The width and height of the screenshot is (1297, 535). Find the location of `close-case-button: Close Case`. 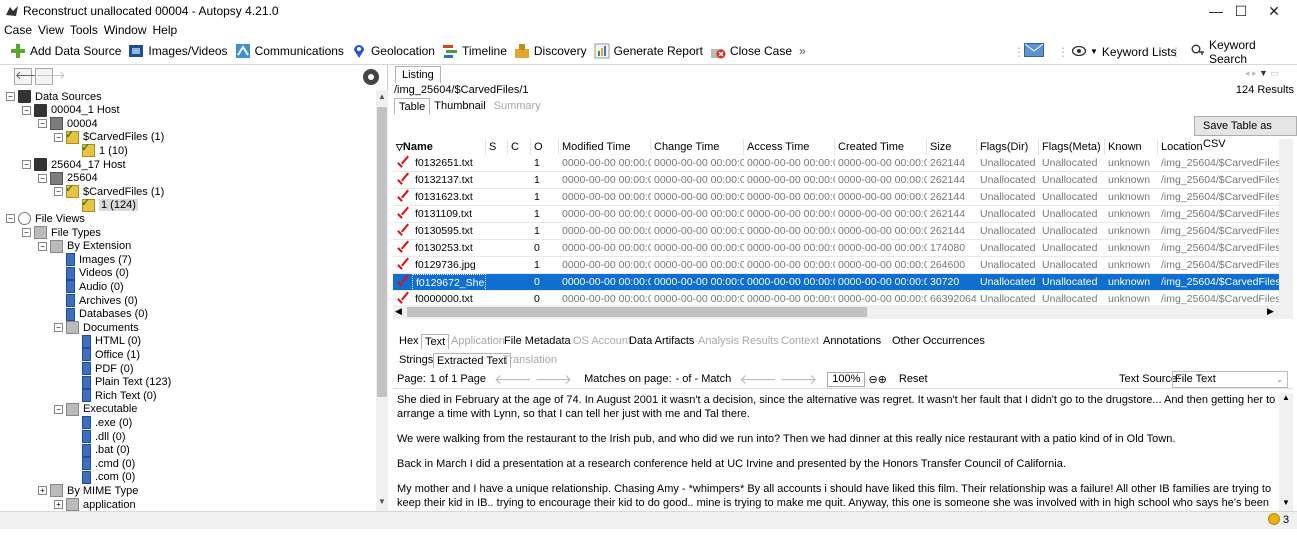

close-case-button: Close Case is located at coordinates (751, 51).